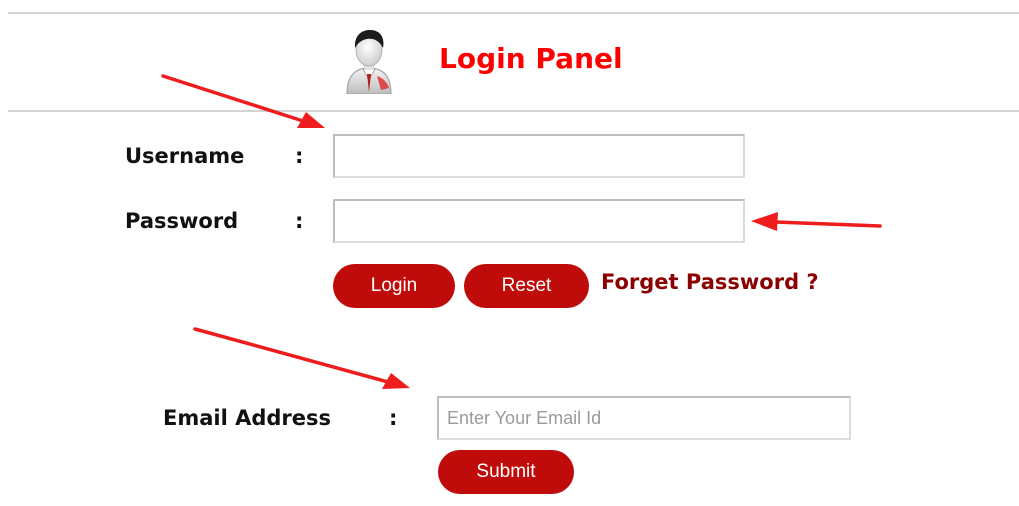  I want to click on email-input, so click(644, 418).